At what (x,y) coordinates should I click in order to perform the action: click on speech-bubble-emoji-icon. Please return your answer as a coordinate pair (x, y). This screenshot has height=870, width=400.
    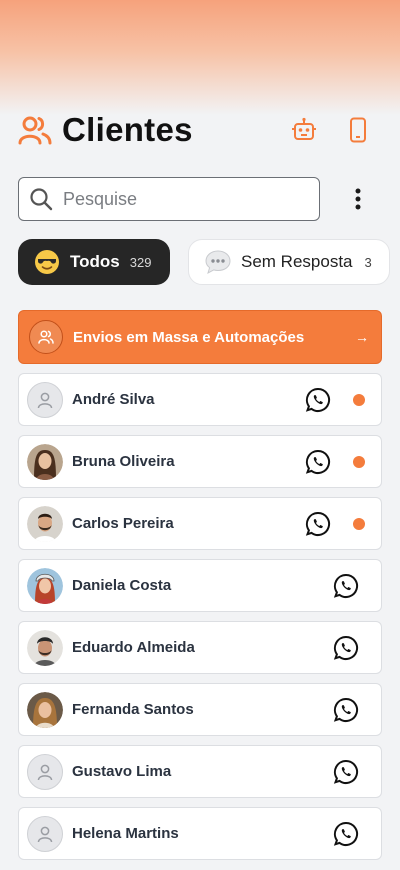
    Looking at the image, I should click on (218, 262).